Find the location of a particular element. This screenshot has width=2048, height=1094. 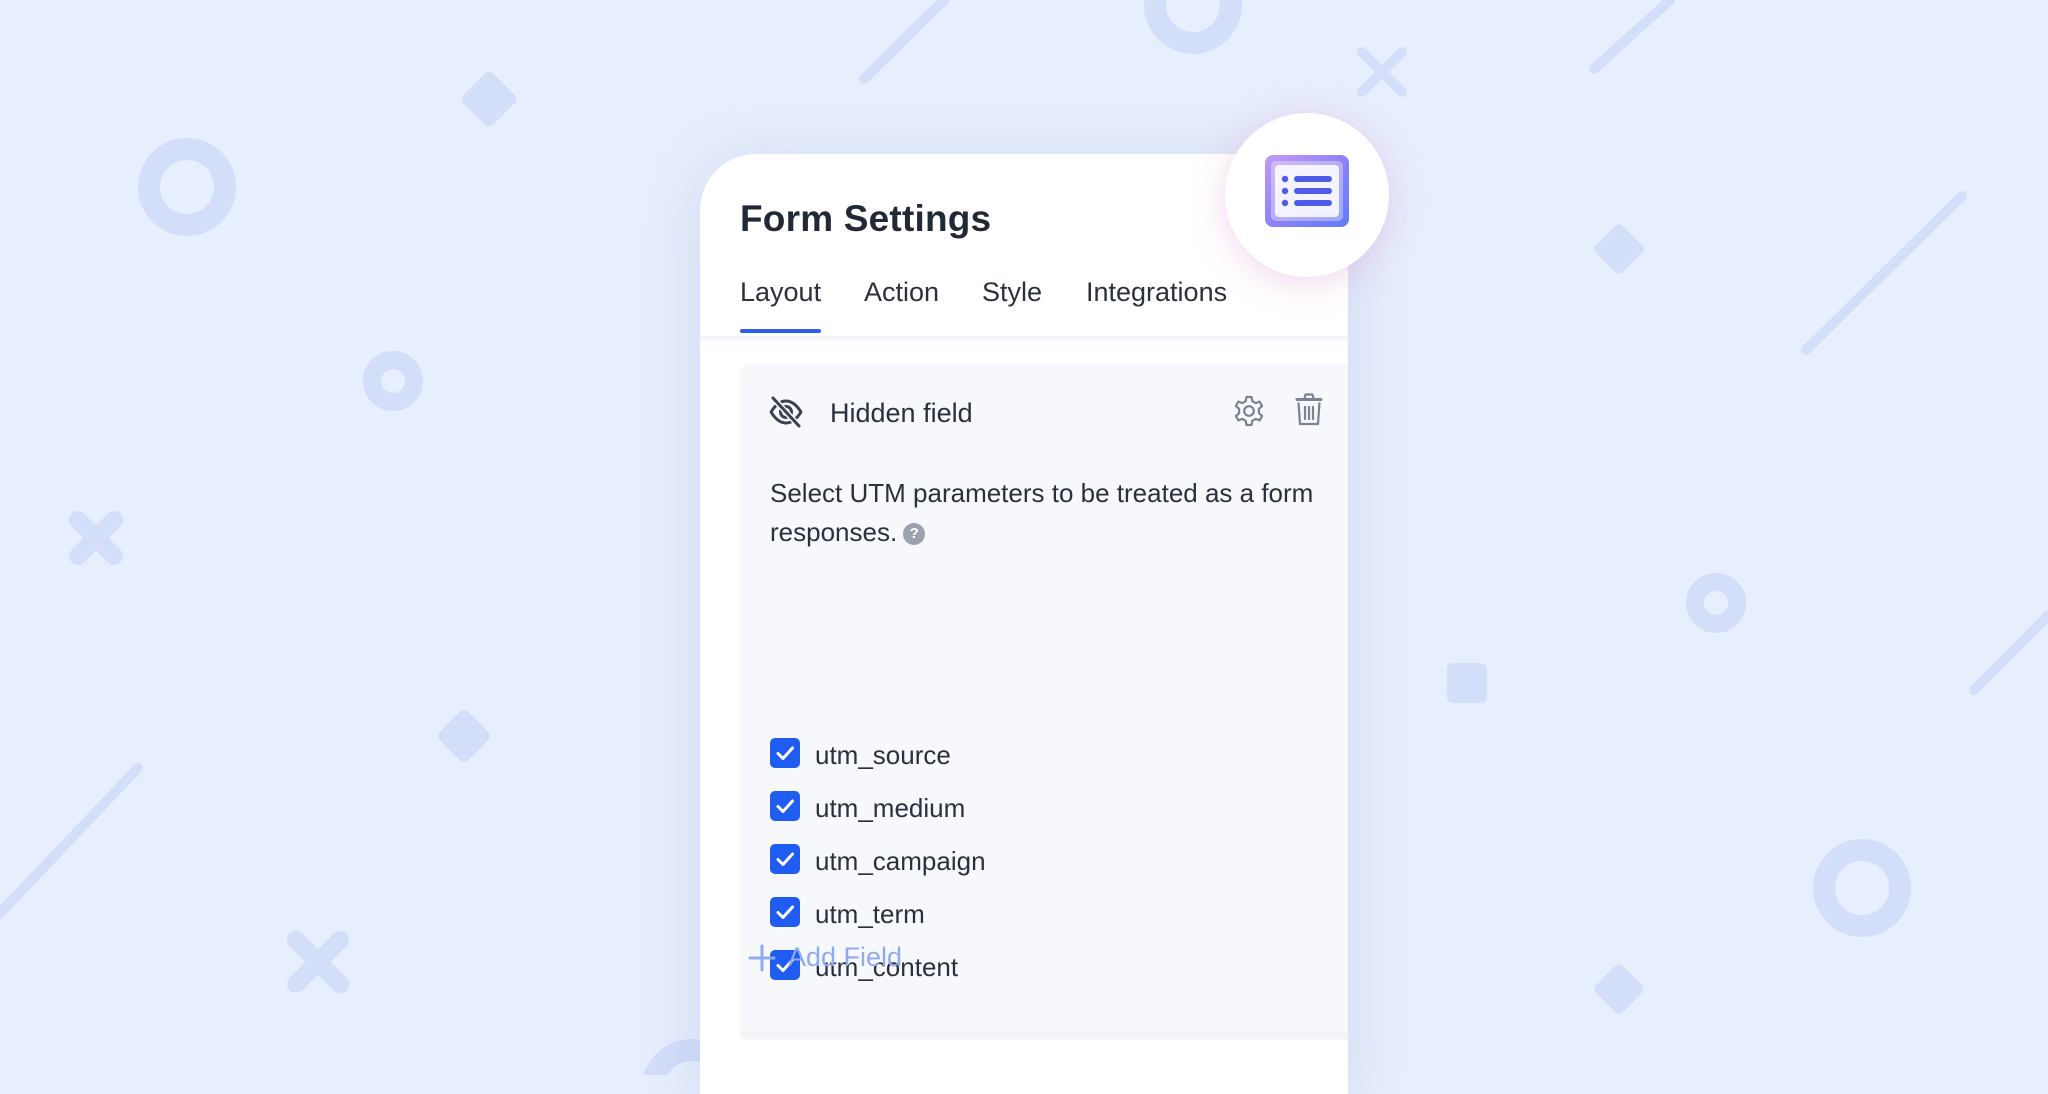

add-field-button: Add Field is located at coordinates (848, 956).